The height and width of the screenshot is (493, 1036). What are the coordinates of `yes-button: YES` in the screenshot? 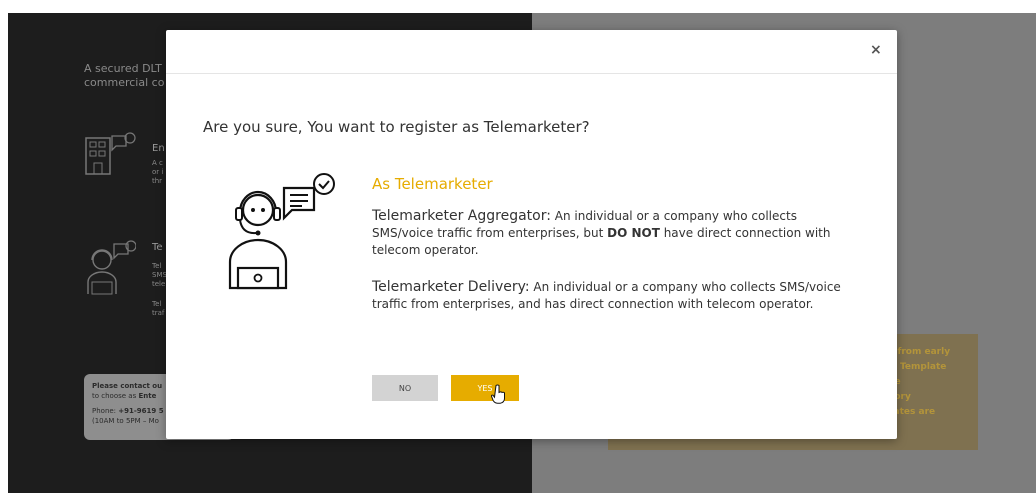 It's located at (485, 388).